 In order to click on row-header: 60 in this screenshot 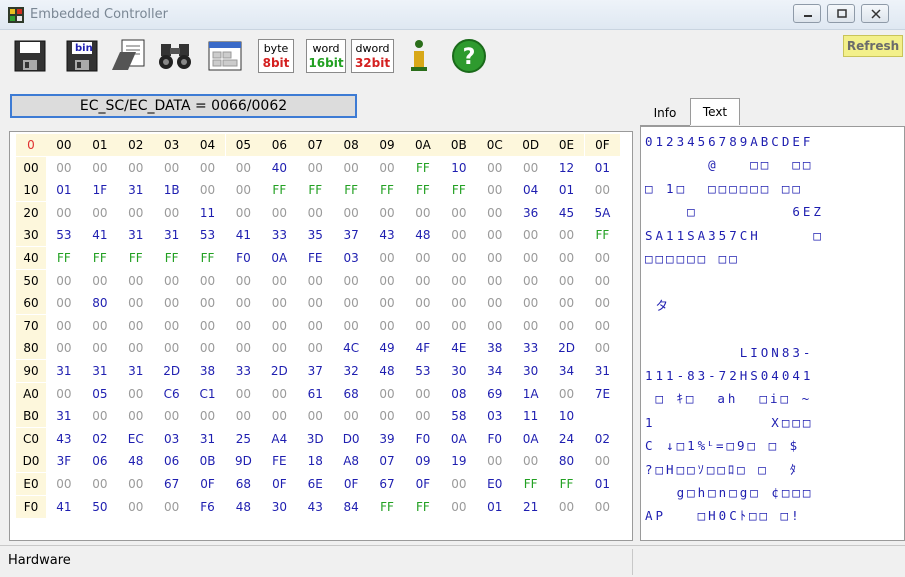, I will do `click(31, 303)`.